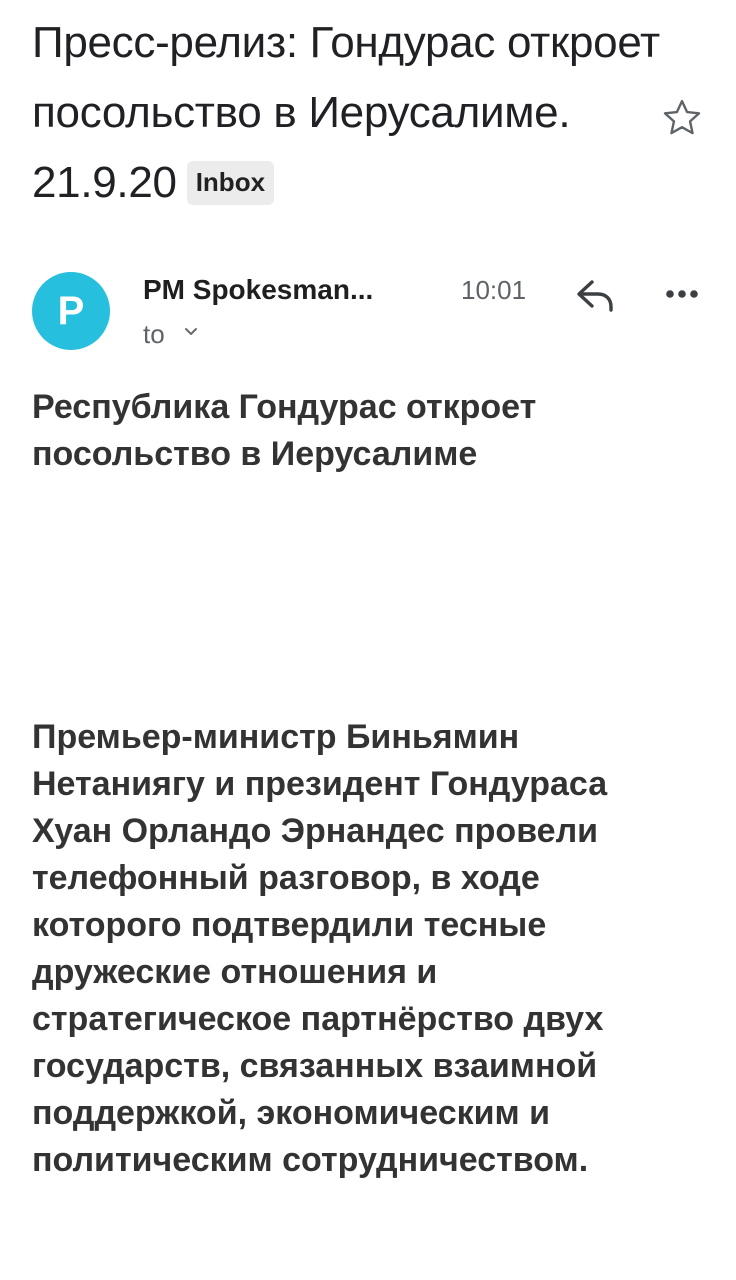 This screenshot has width=736, height=1280. What do you see at coordinates (320, 784) in the screenshot?
I see `body-line: Нетаниягу и президент Гондураса` at bounding box center [320, 784].